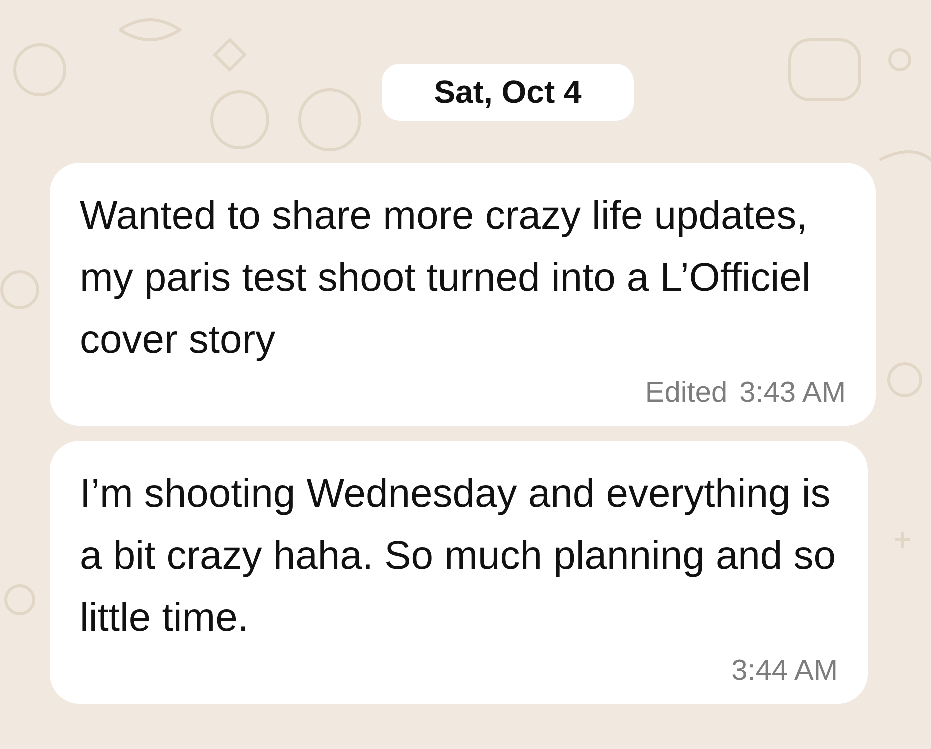 This screenshot has width=931, height=749. I want to click on date-label: Sat, Oct 4, so click(508, 92).